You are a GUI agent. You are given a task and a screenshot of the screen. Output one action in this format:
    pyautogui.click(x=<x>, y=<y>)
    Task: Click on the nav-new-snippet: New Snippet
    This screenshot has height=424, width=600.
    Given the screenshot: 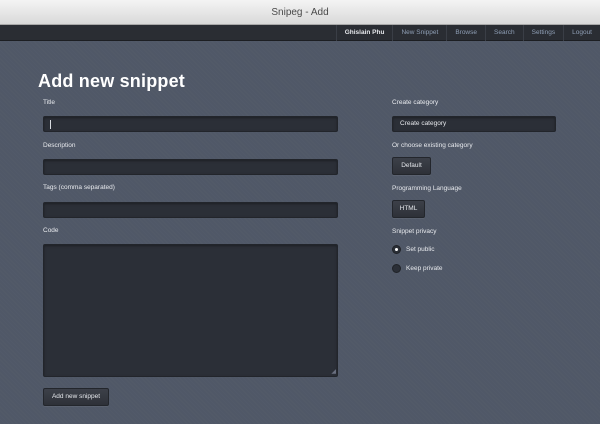 What is the action you would take?
    pyautogui.click(x=419, y=33)
    